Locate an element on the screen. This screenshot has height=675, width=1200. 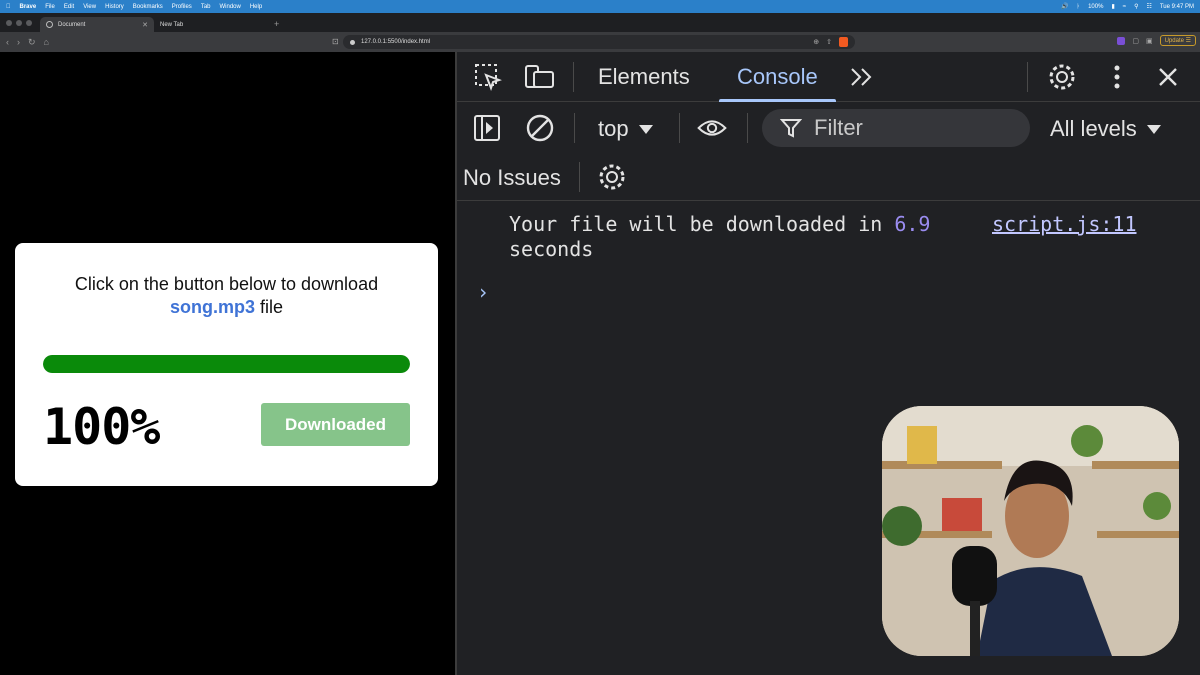
progress-bar is located at coordinates (226, 364).